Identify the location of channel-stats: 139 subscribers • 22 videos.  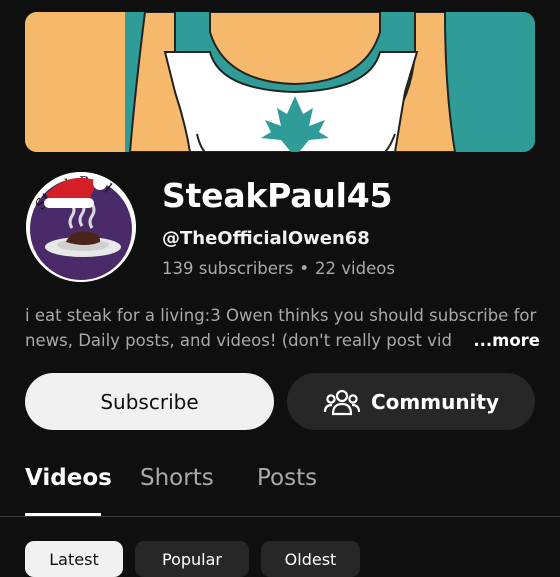
(278, 268).